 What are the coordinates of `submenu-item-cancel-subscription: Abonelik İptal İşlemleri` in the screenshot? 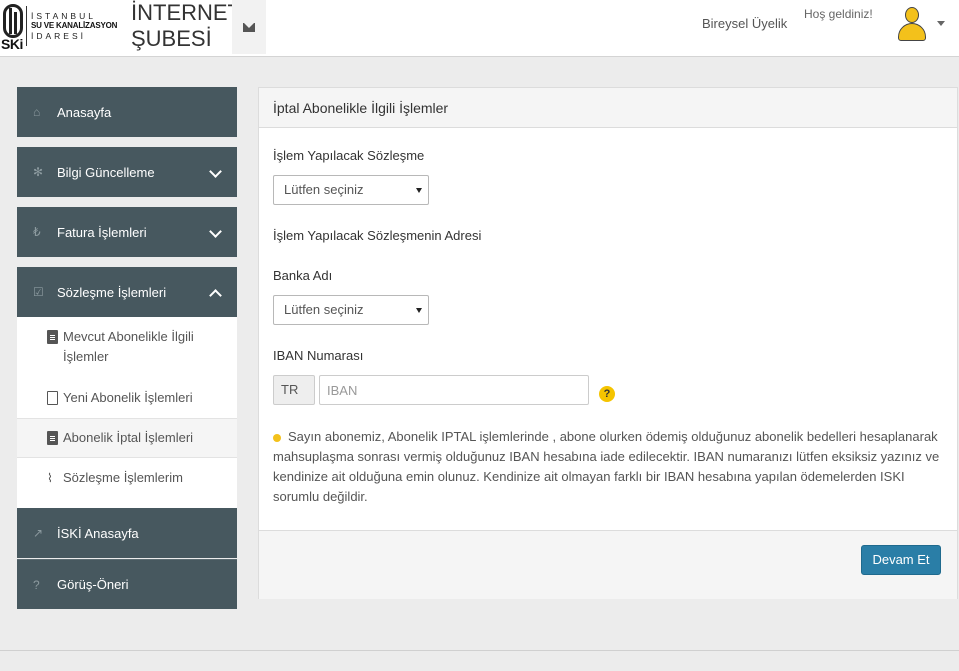 It's located at (127, 438).